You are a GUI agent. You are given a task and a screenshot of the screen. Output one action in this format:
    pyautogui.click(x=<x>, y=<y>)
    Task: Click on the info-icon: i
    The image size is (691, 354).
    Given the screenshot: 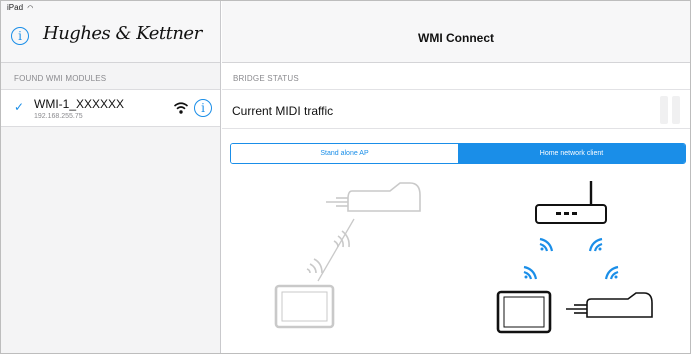 What is the action you would take?
    pyautogui.click(x=20, y=36)
    